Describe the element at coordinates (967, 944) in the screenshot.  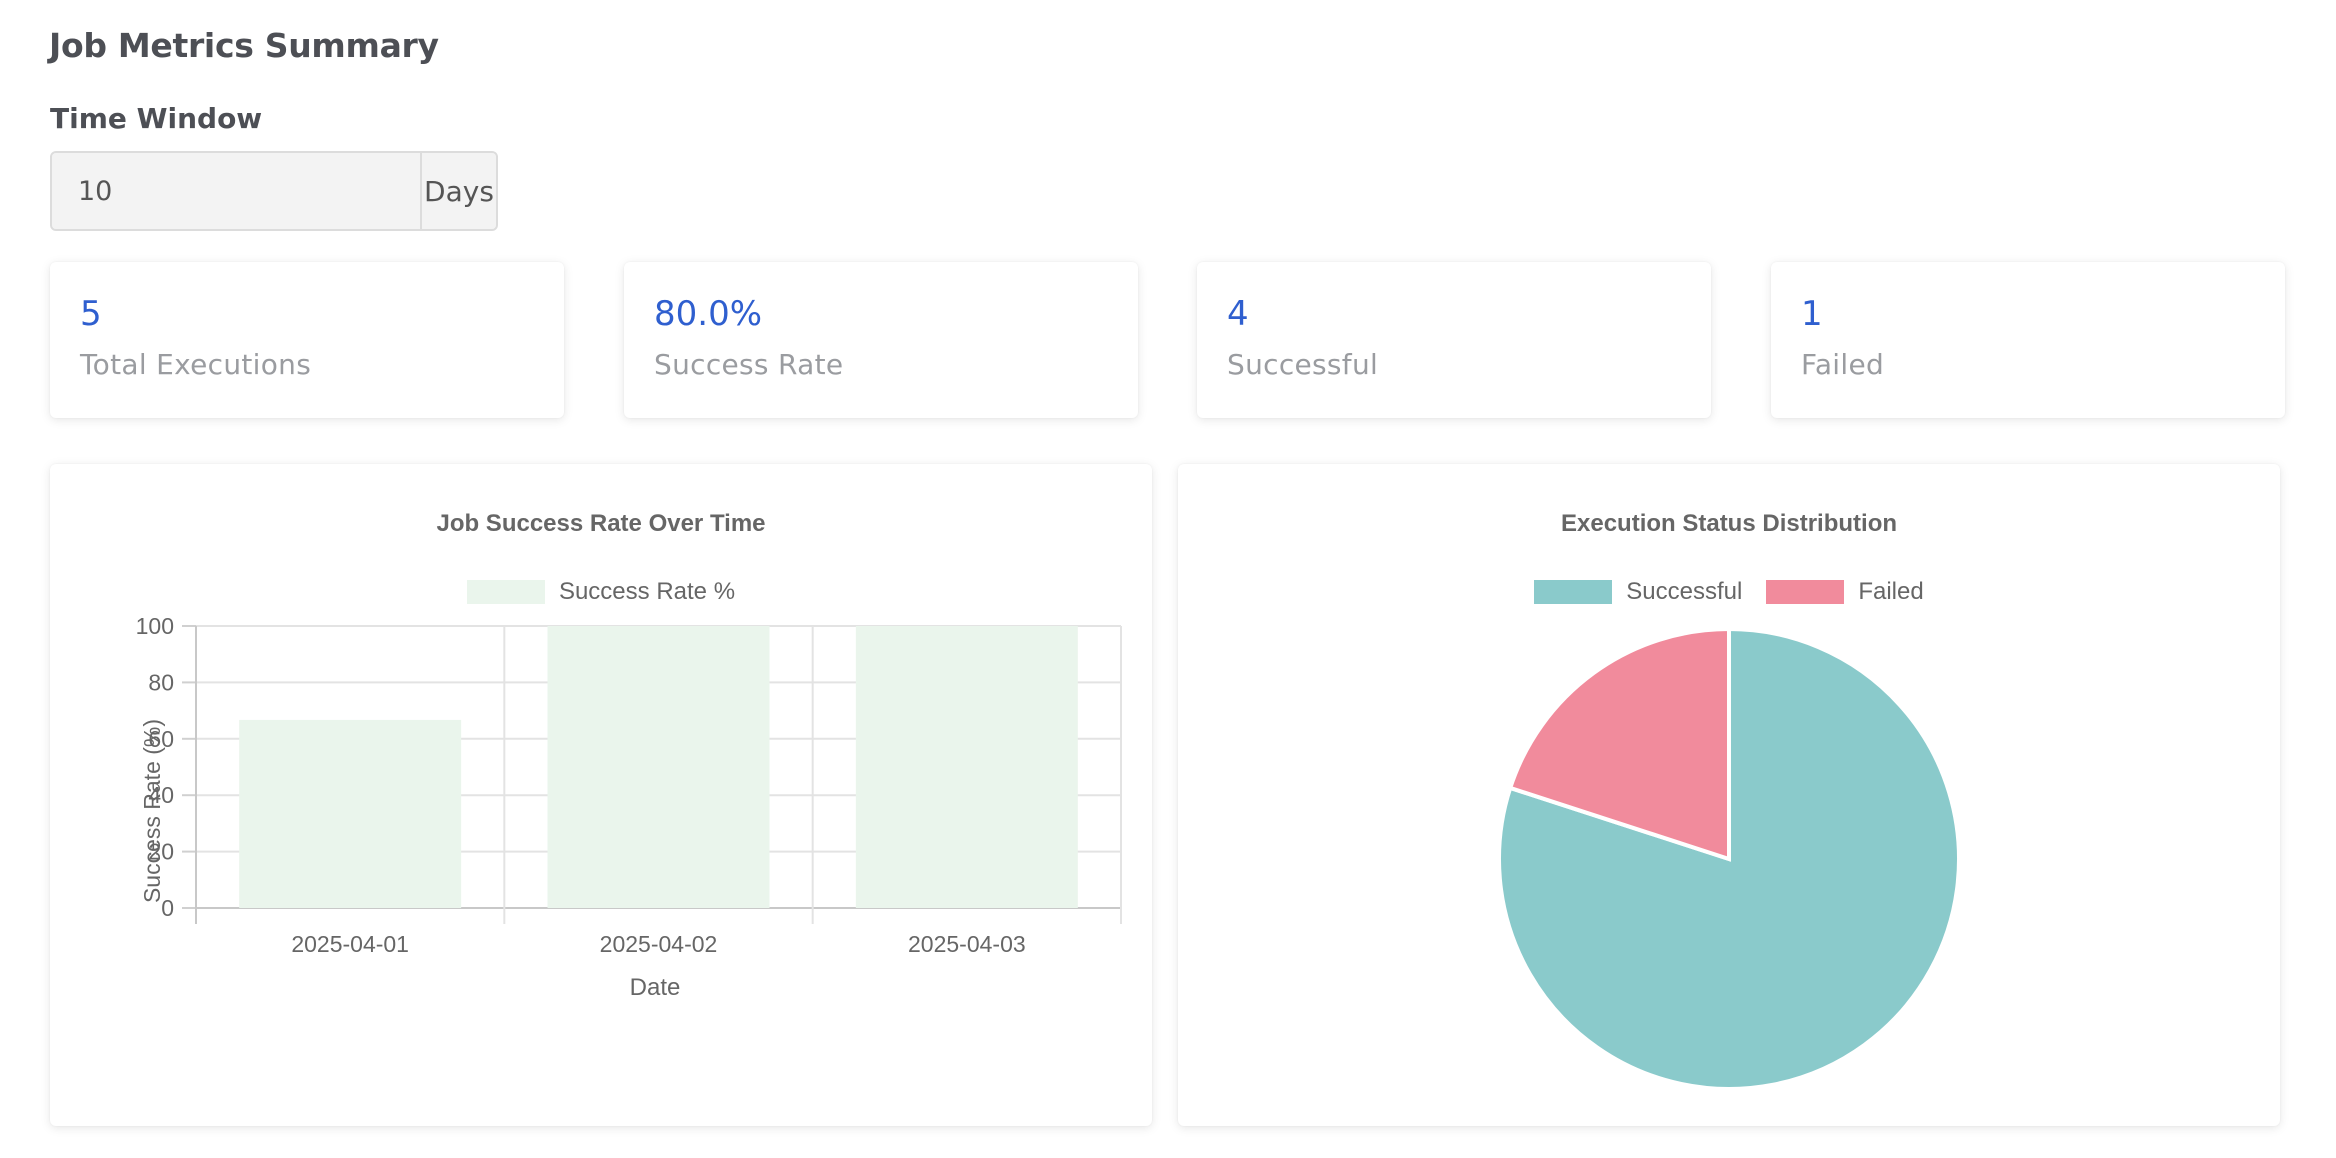
I see `x-tick-label: 2025-04-03` at that location.